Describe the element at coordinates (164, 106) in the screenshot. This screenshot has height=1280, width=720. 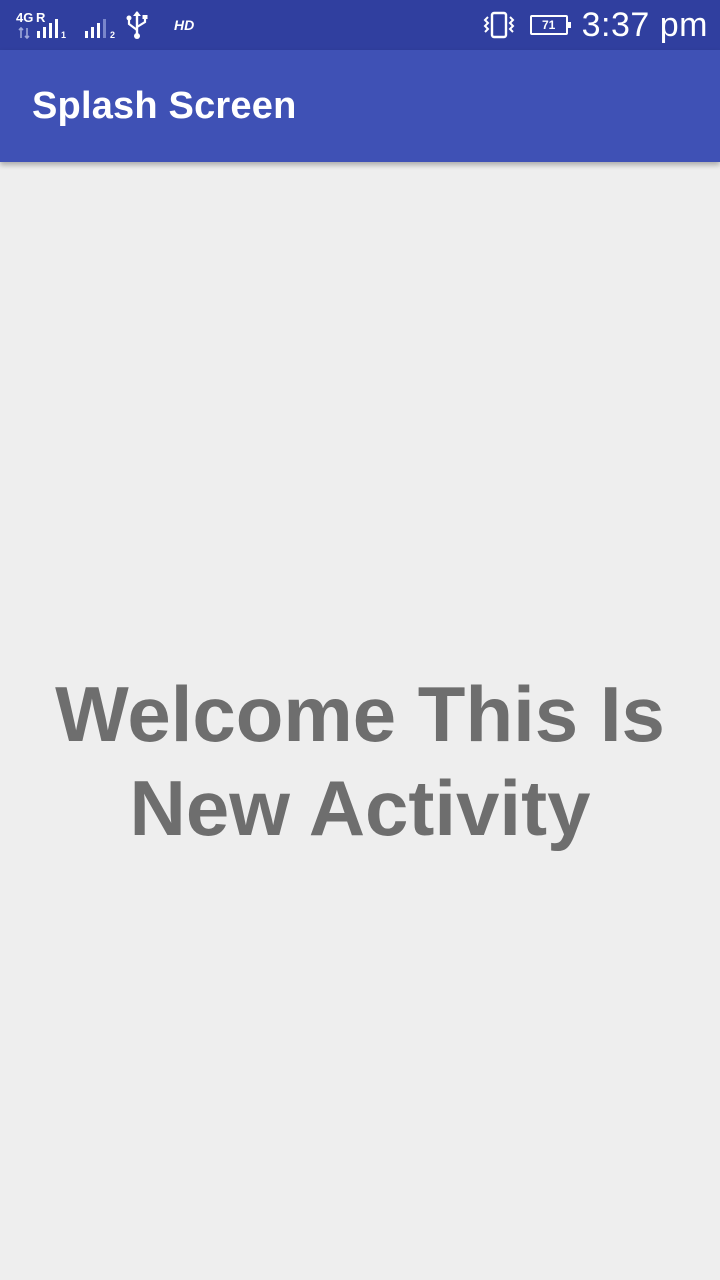
I see `app-title: Splash Screen` at that location.